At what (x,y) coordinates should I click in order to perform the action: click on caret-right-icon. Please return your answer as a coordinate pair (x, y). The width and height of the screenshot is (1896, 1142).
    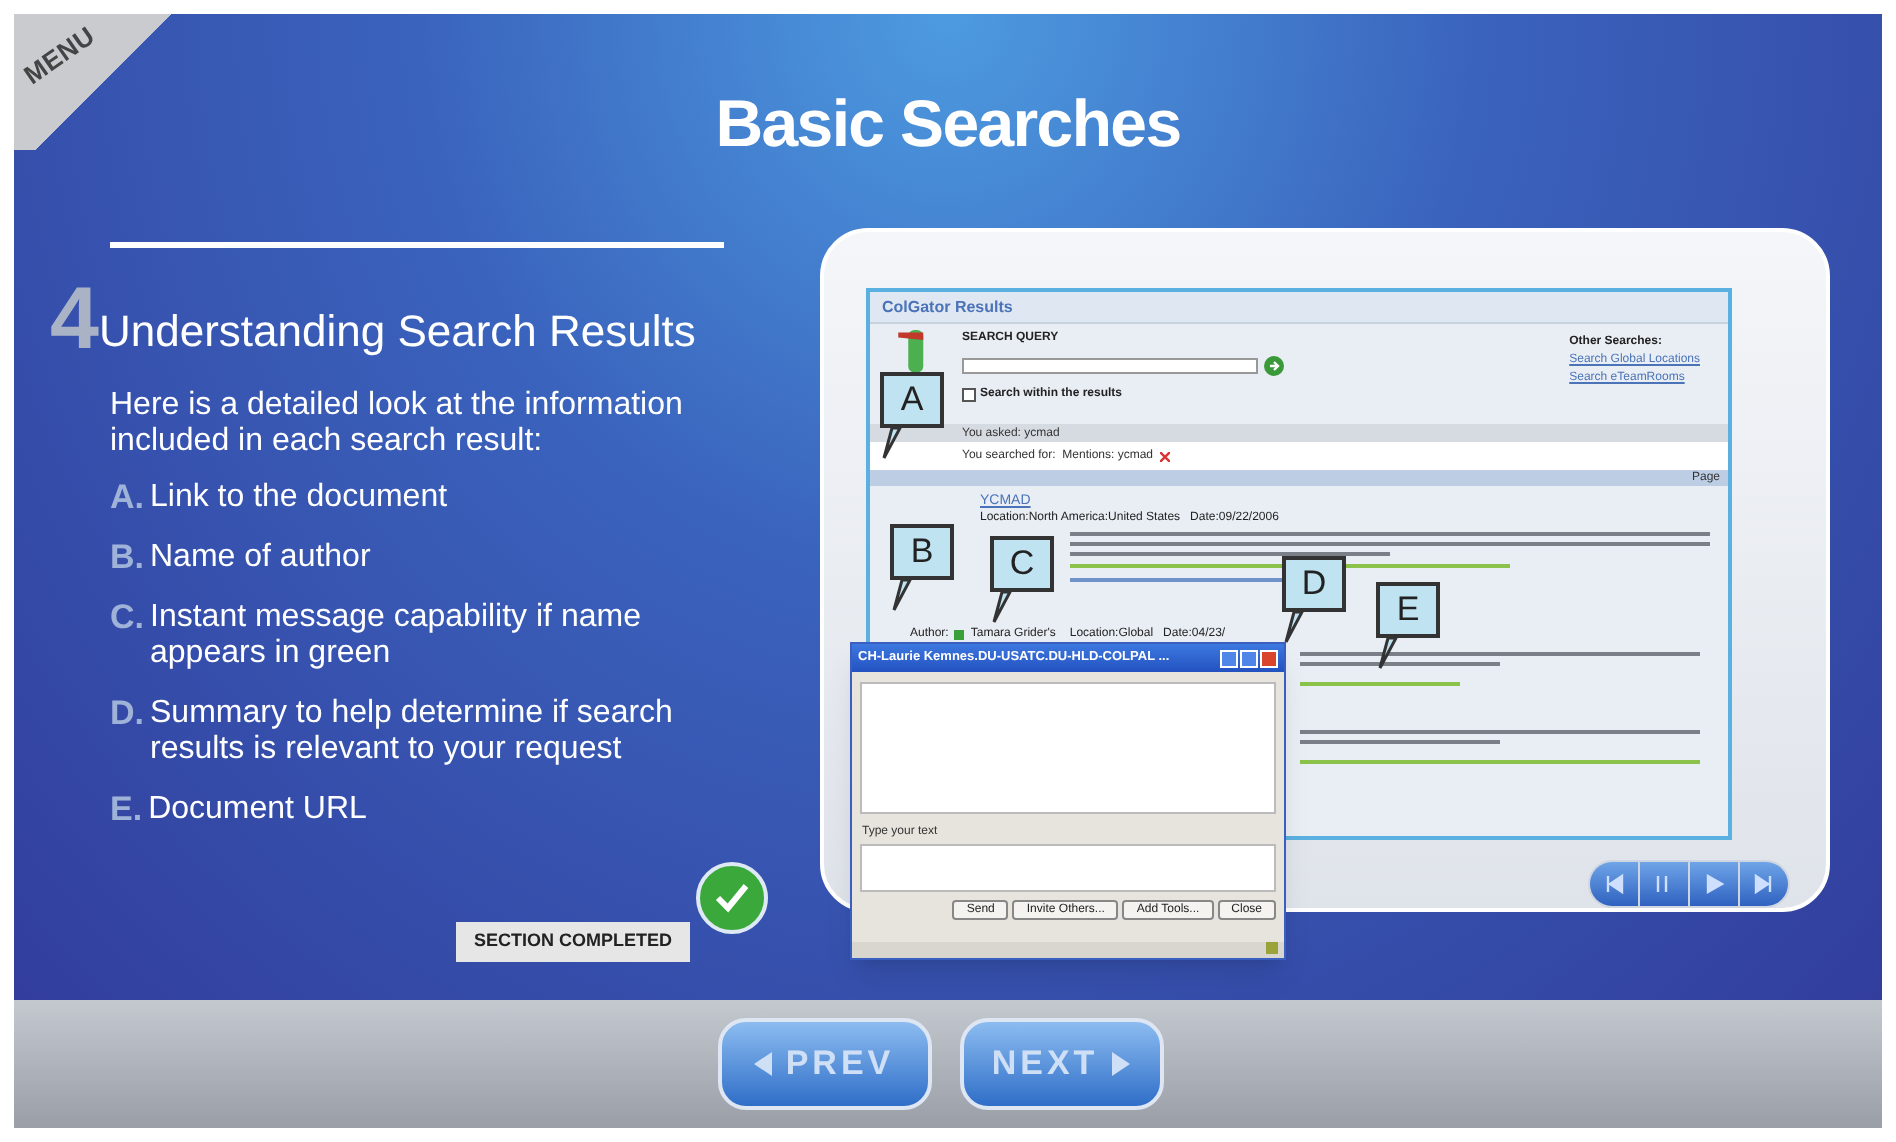
    Looking at the image, I should click on (1120, 1064).